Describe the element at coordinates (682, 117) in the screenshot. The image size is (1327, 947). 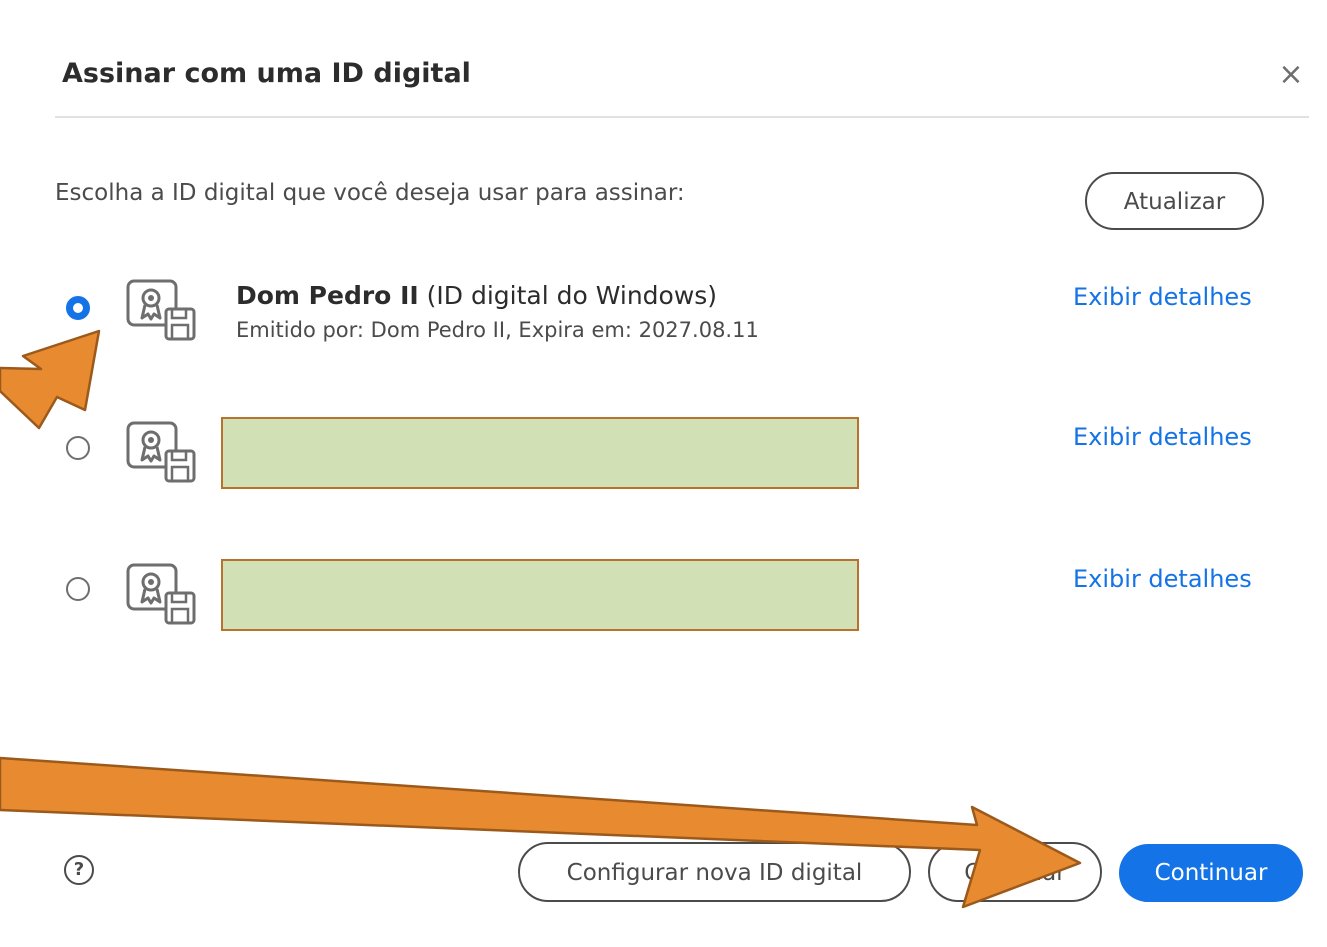
I see `title-divider` at that location.